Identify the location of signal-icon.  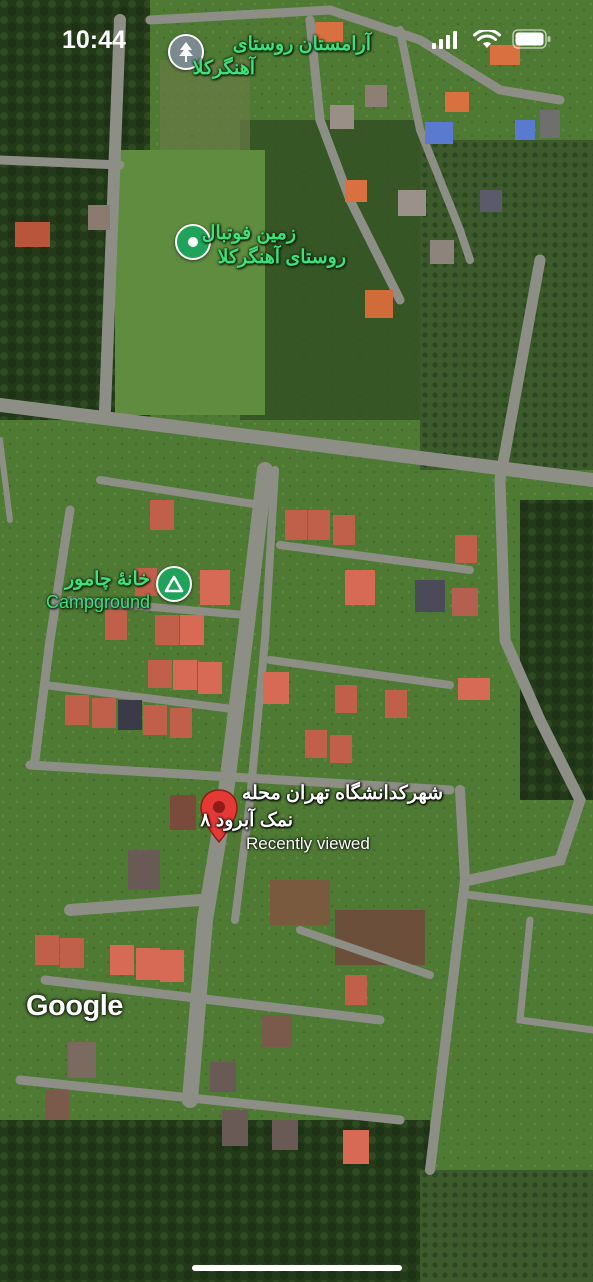
(445, 42).